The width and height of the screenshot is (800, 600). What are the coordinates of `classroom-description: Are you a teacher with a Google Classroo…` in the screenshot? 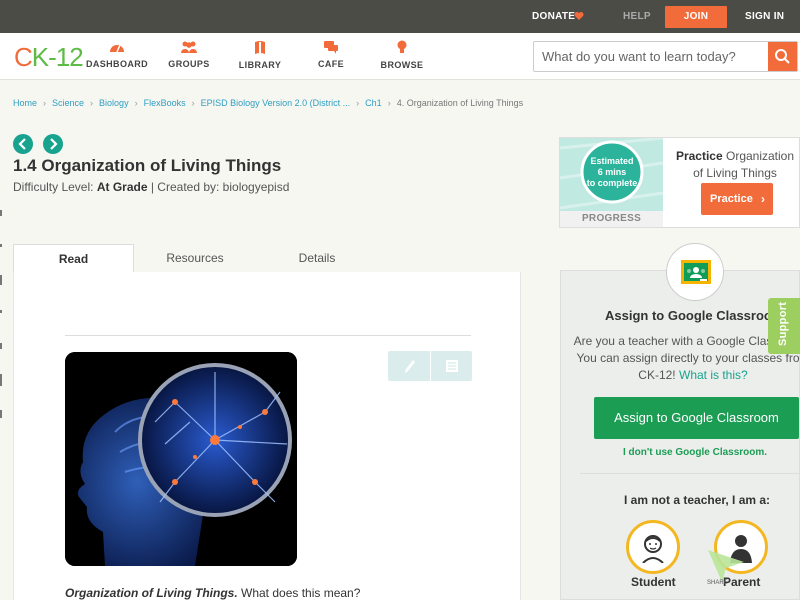 It's located at (686, 358).